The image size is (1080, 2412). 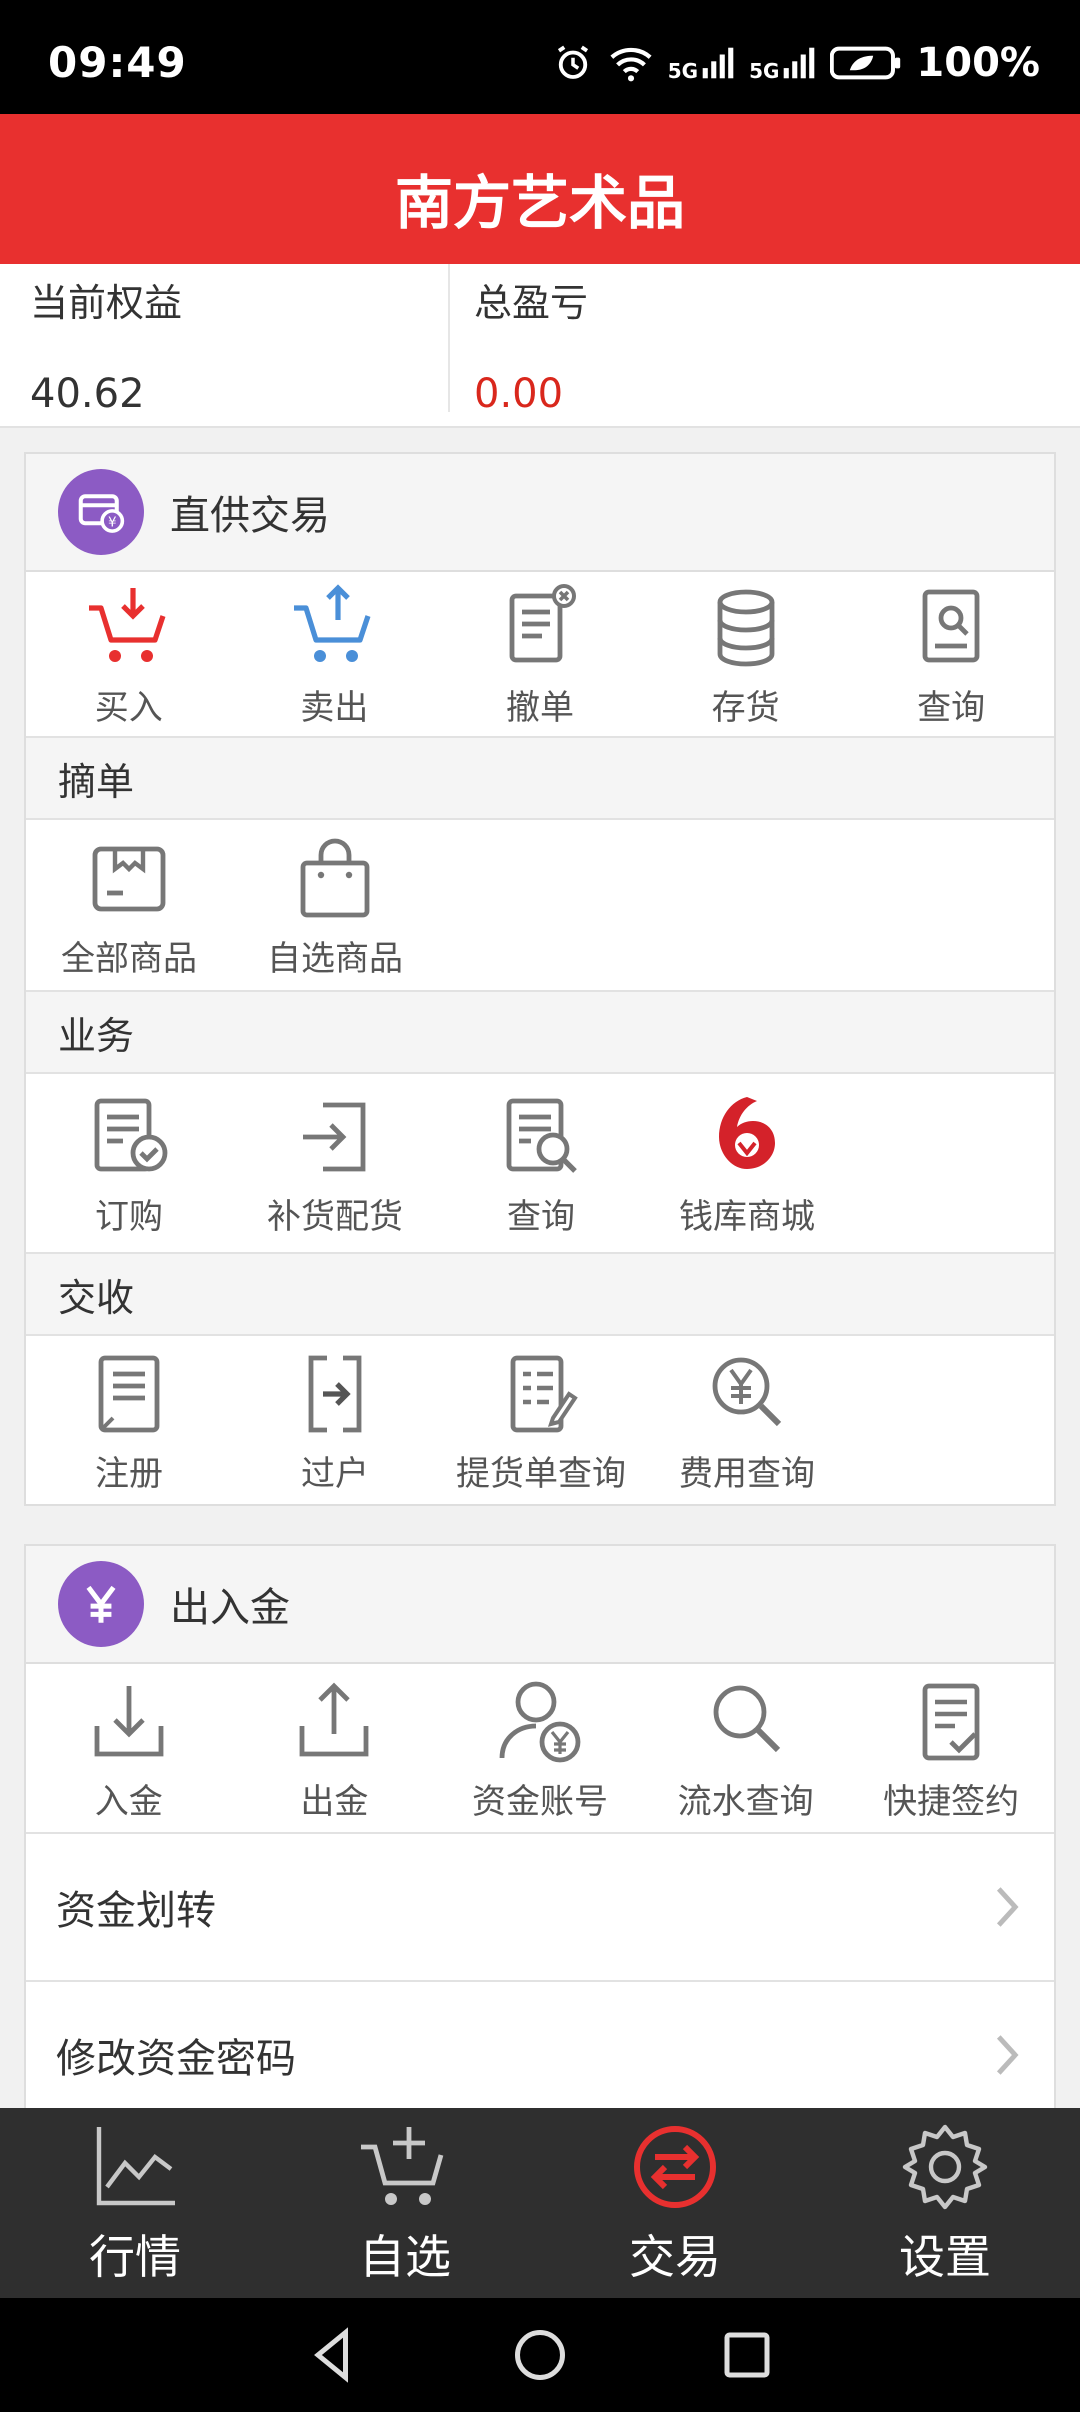 I want to click on cart-up-icon, so click(x=332, y=622).